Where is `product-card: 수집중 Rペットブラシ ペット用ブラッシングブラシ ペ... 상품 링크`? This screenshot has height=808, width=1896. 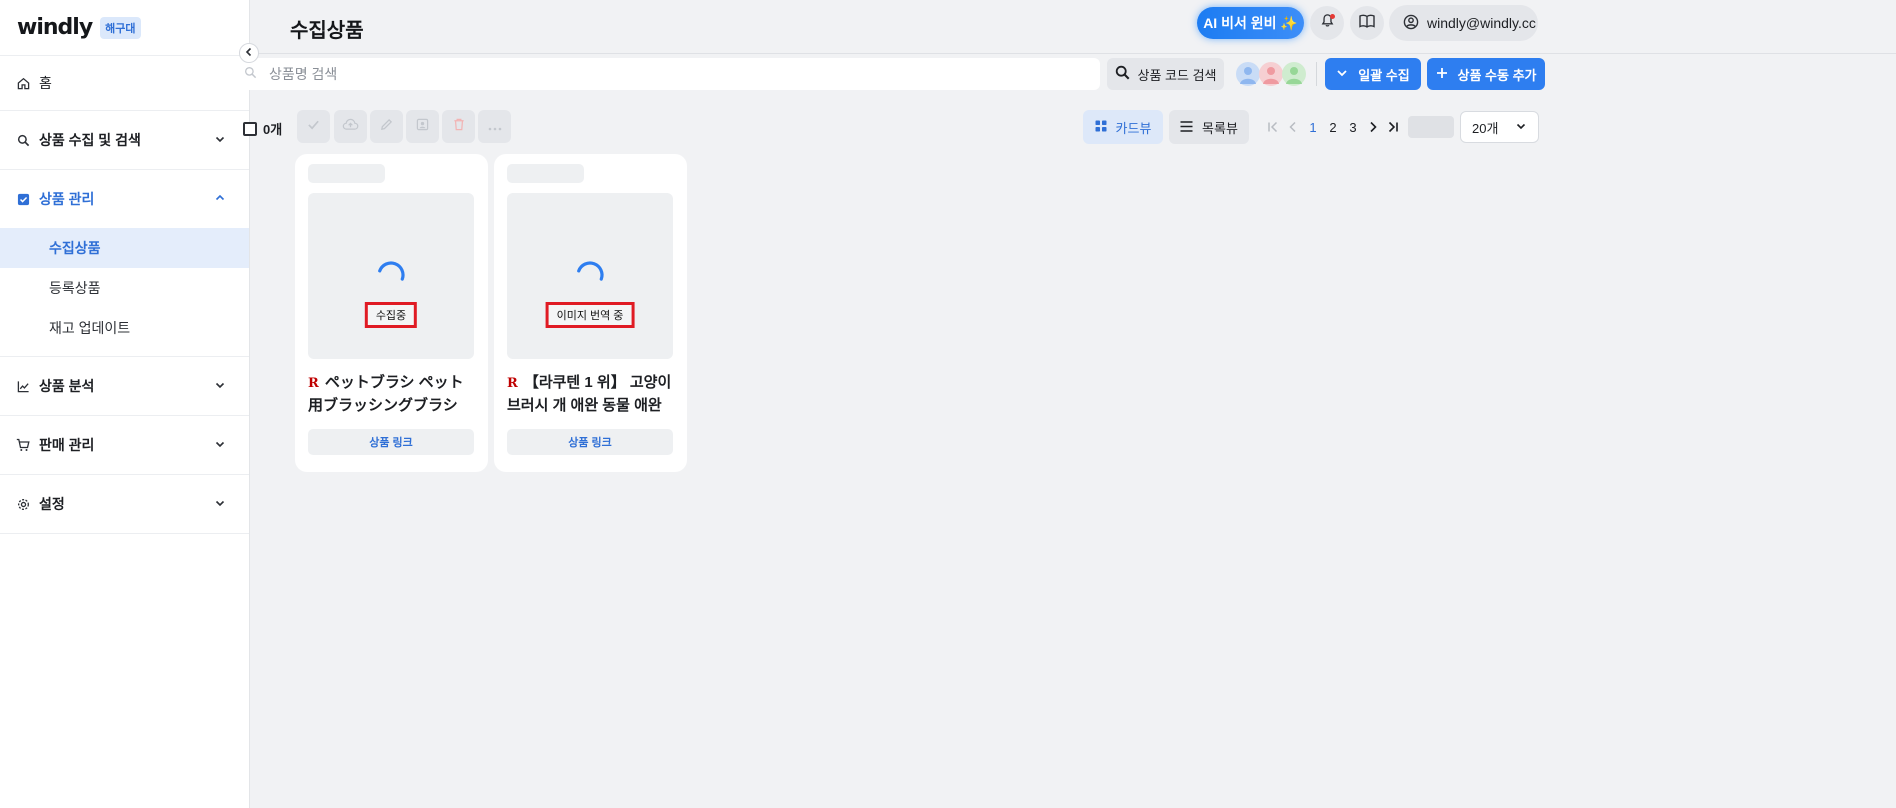
product-card: 수집중 Rペットブラシ ペット用ブラッシングブラシ ペ... 상품 링크 is located at coordinates (391, 313).